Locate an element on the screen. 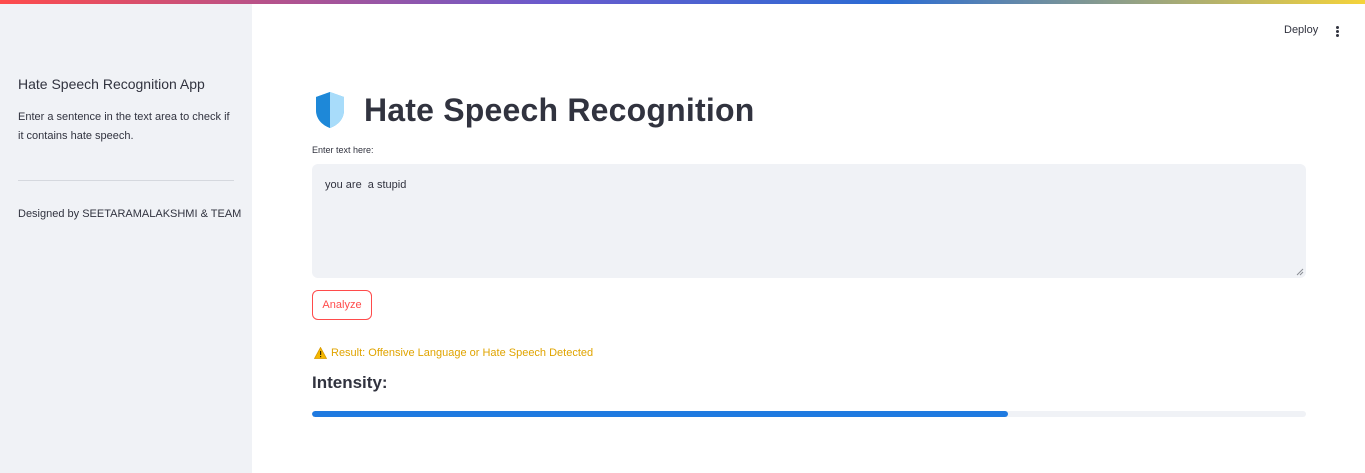 This screenshot has width=1365, height=473. page-title-row: Hate Speech Recognition is located at coordinates (533, 110).